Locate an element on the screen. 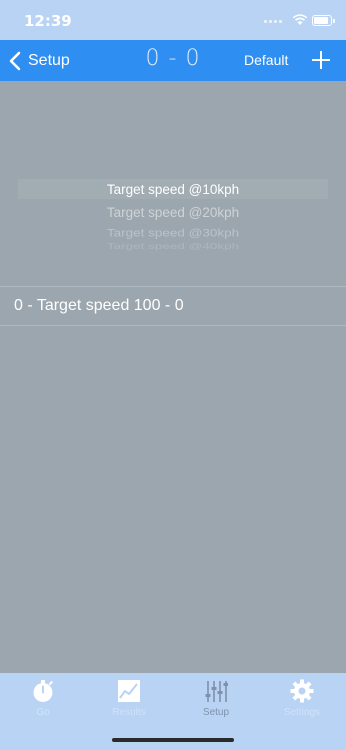 The height and width of the screenshot is (750, 346). picker-option: Target speed @10kph is located at coordinates (173, 189).